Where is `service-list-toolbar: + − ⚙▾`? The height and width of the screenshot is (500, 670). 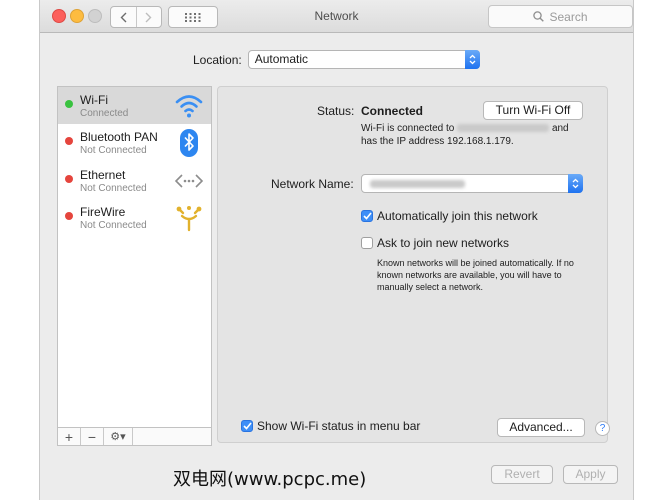
service-list-toolbar: + − ⚙▾ is located at coordinates (134, 436).